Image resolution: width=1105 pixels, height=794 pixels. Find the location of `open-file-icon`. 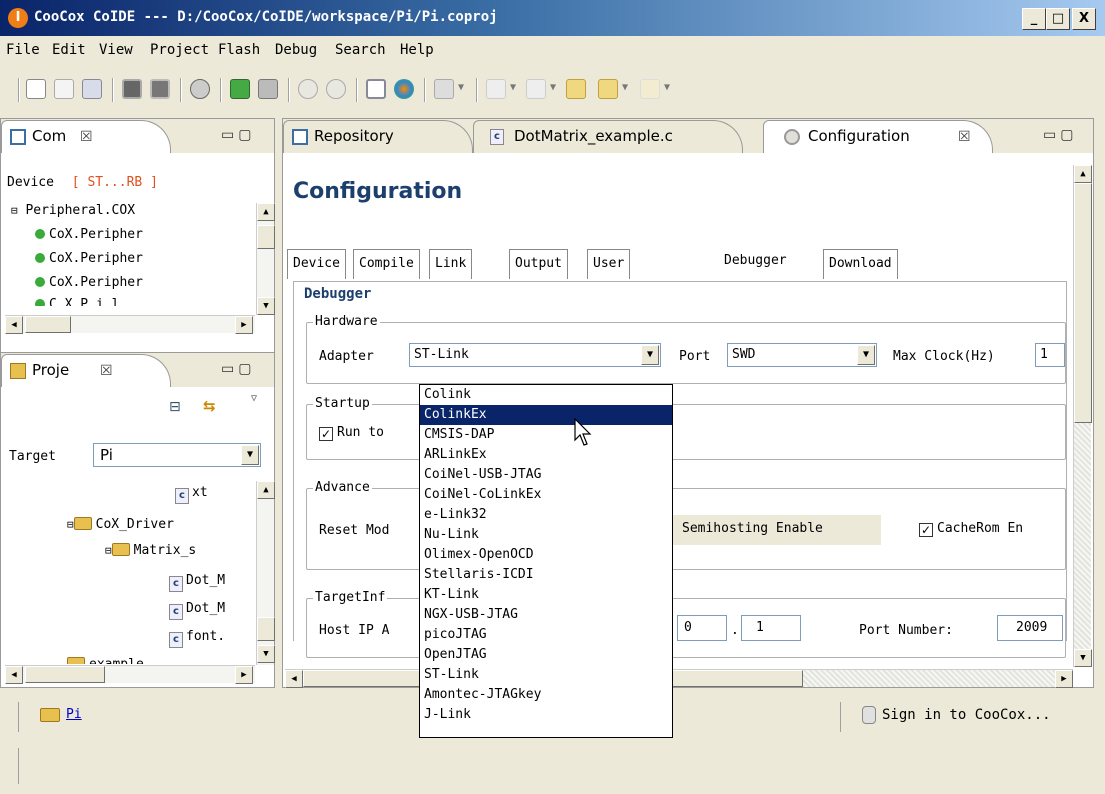

open-file-icon is located at coordinates (64, 89).